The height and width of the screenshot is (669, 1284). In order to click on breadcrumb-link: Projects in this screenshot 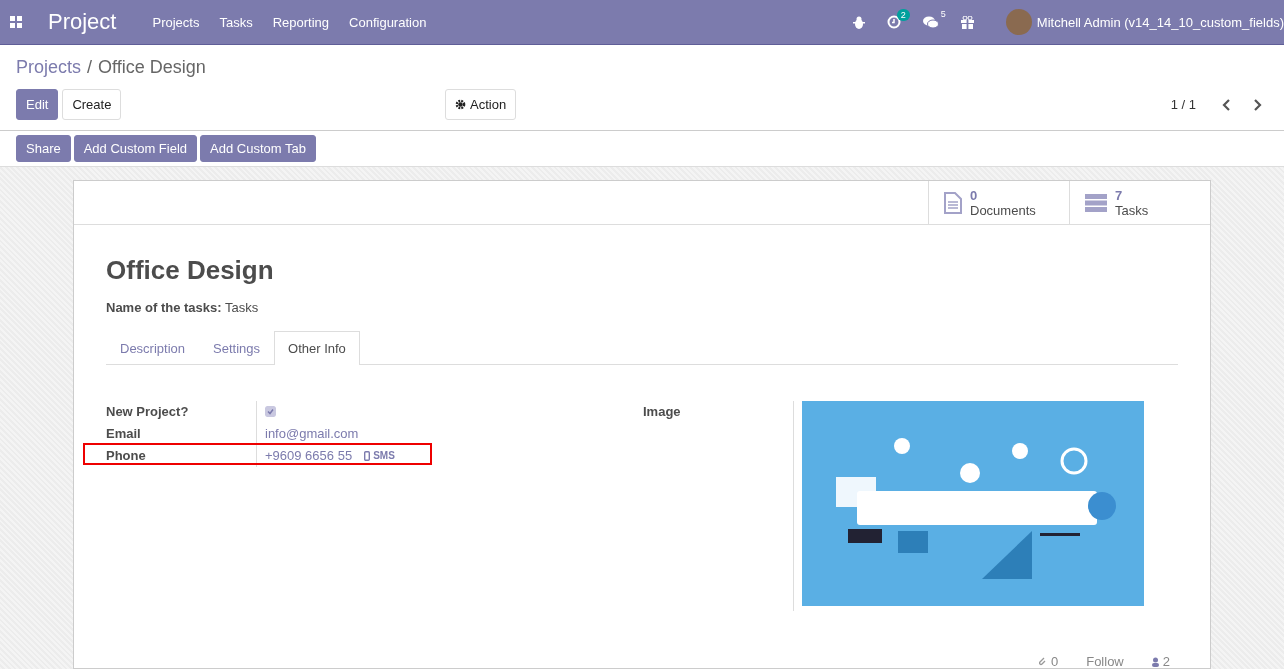, I will do `click(49, 67)`.